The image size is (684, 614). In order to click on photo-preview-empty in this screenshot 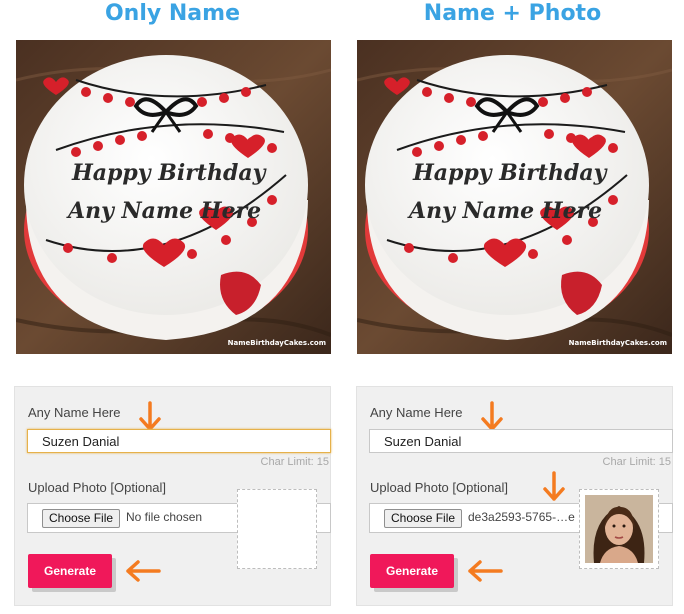, I will do `click(277, 529)`.